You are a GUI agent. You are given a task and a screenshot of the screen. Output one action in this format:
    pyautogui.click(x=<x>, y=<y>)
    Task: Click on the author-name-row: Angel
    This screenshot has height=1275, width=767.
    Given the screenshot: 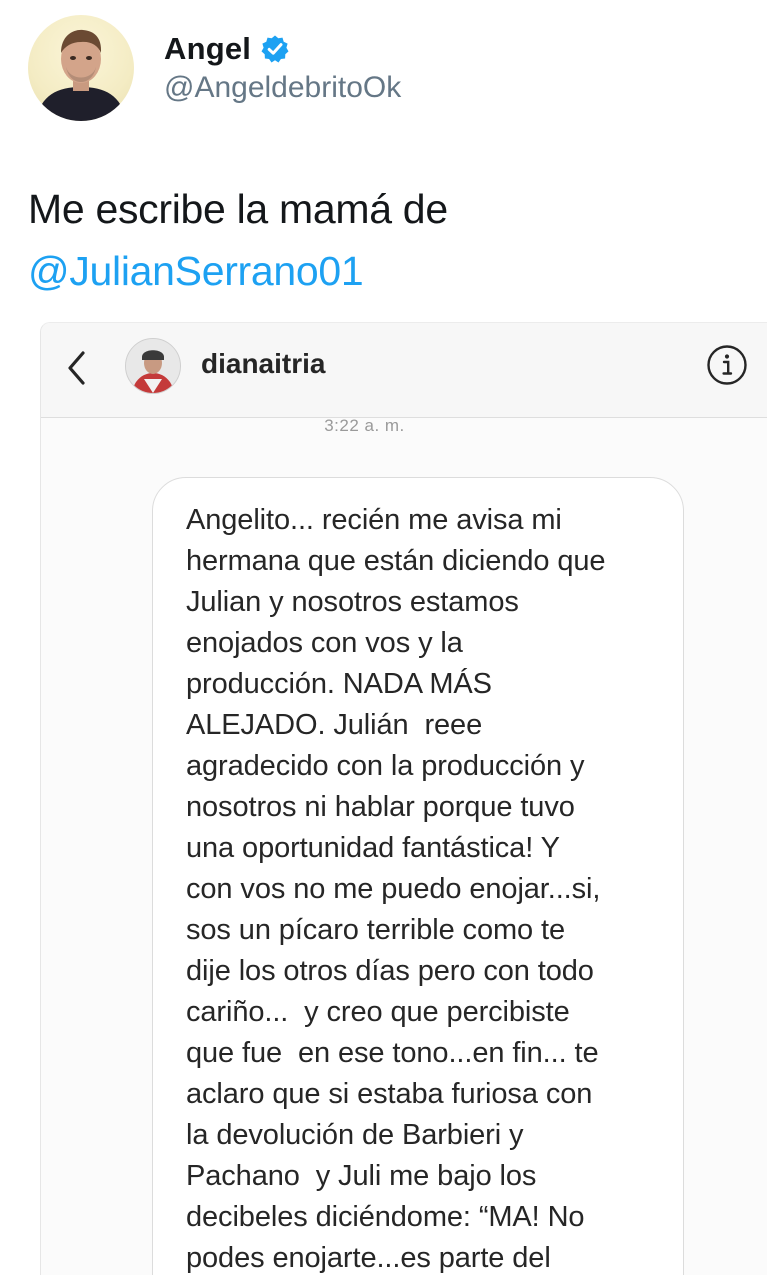 What is the action you would take?
    pyautogui.click(x=282, y=49)
    